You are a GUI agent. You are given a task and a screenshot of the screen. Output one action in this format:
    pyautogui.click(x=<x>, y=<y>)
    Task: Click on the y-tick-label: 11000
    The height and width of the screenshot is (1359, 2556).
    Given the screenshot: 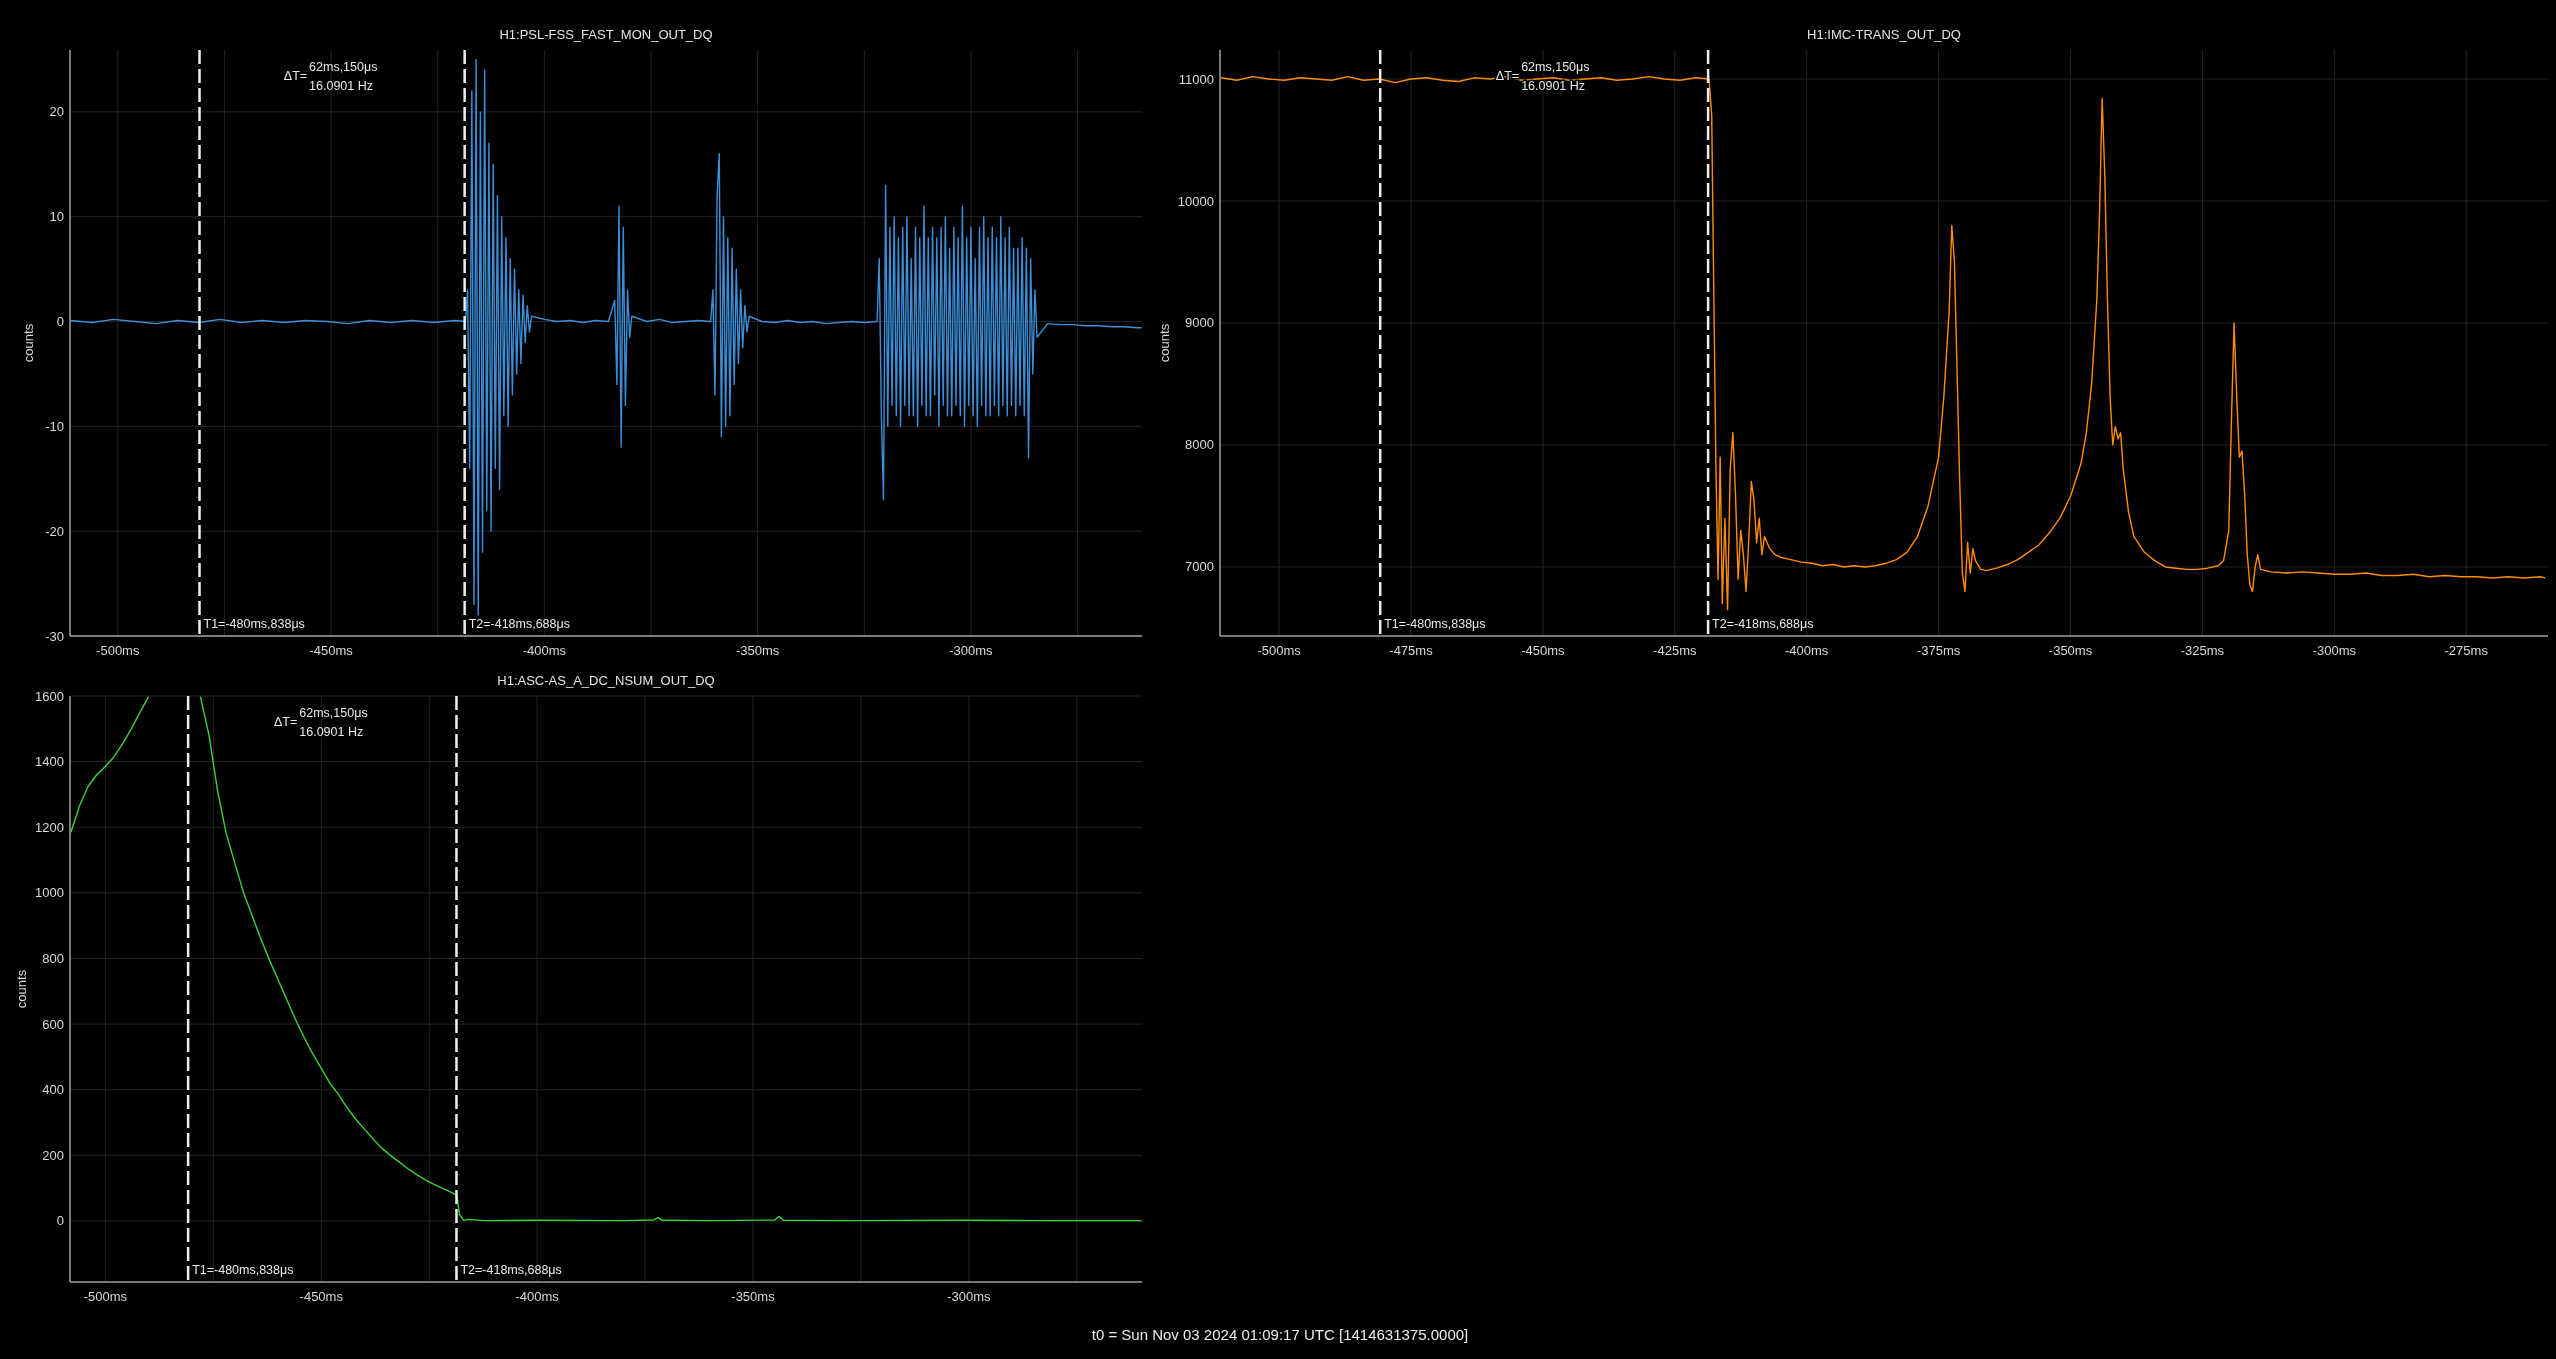 What is the action you would take?
    pyautogui.click(x=1196, y=79)
    